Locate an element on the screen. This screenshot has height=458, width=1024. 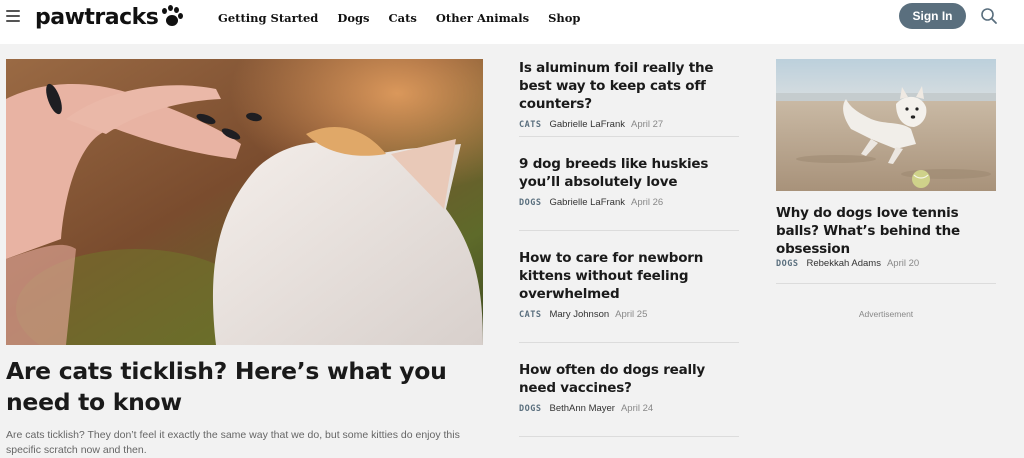
nav-getting-started: Getting Started is located at coordinates (268, 18).